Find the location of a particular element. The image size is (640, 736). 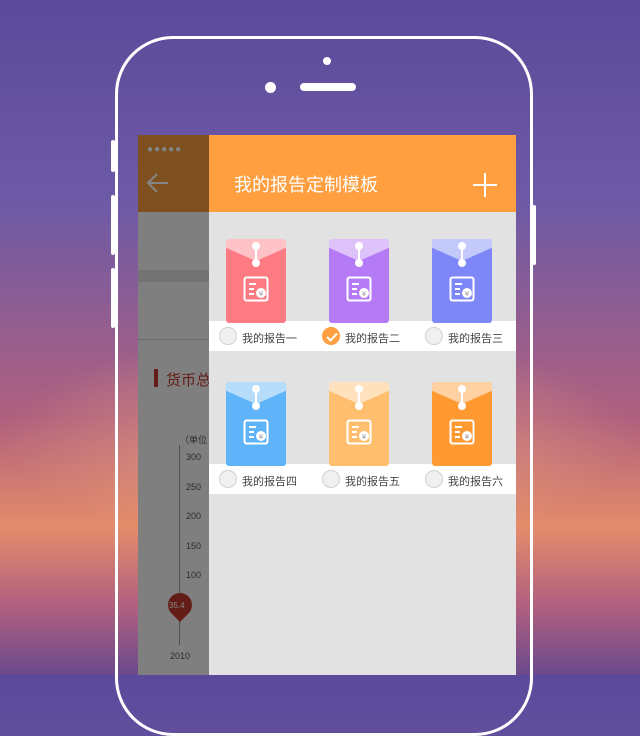

template-label: 我的报告三 is located at coordinates (475, 338).